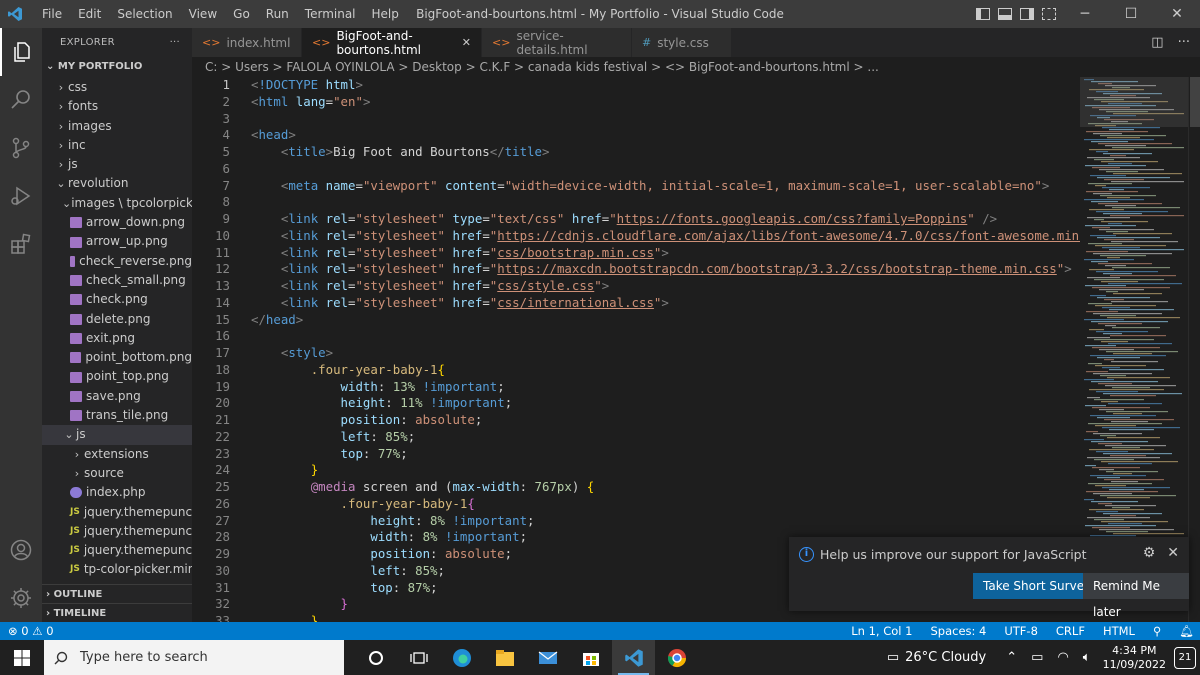  Describe the element at coordinates (461, 657) in the screenshot. I see `edge-browser-icon` at that location.